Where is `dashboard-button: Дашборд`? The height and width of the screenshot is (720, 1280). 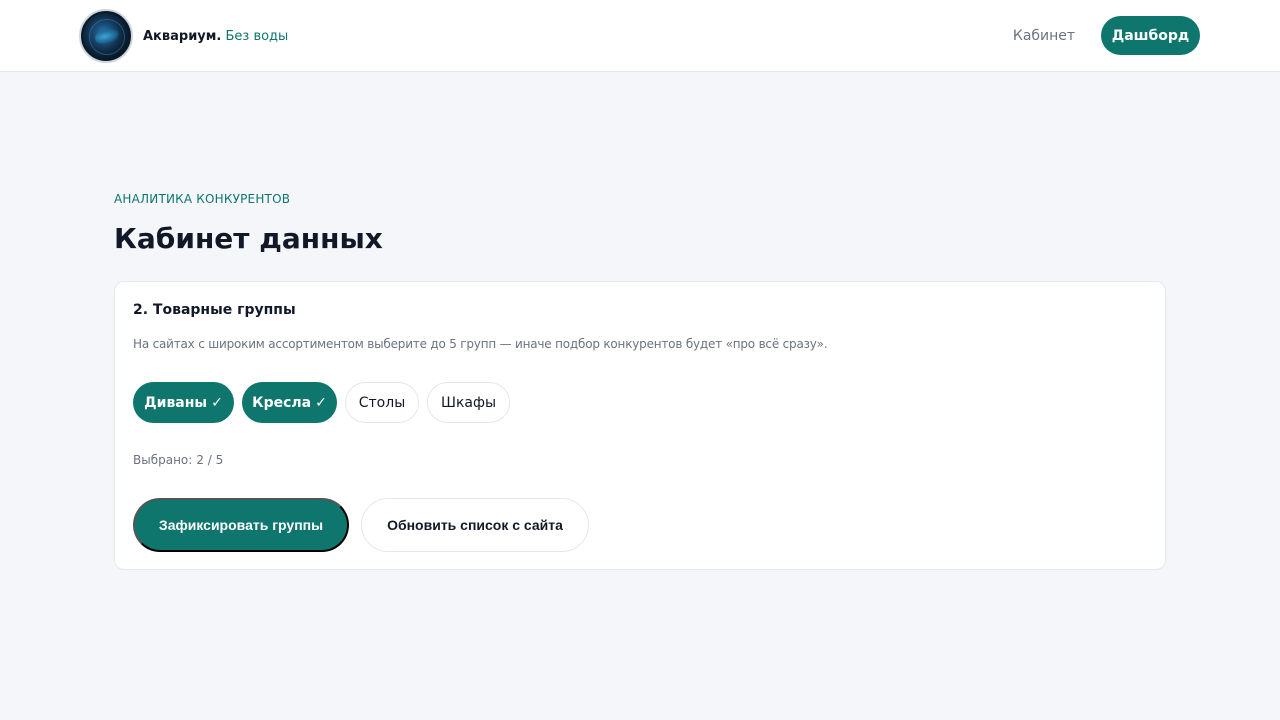
dashboard-button: Дашборд is located at coordinates (1150, 35).